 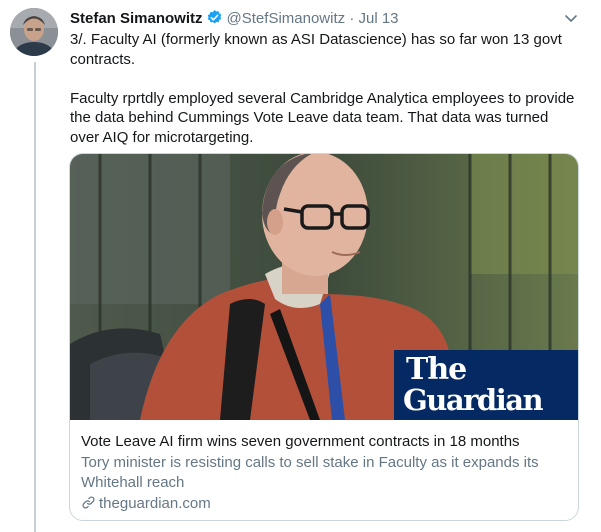 I want to click on thread-connector-line, so click(x=35, y=297).